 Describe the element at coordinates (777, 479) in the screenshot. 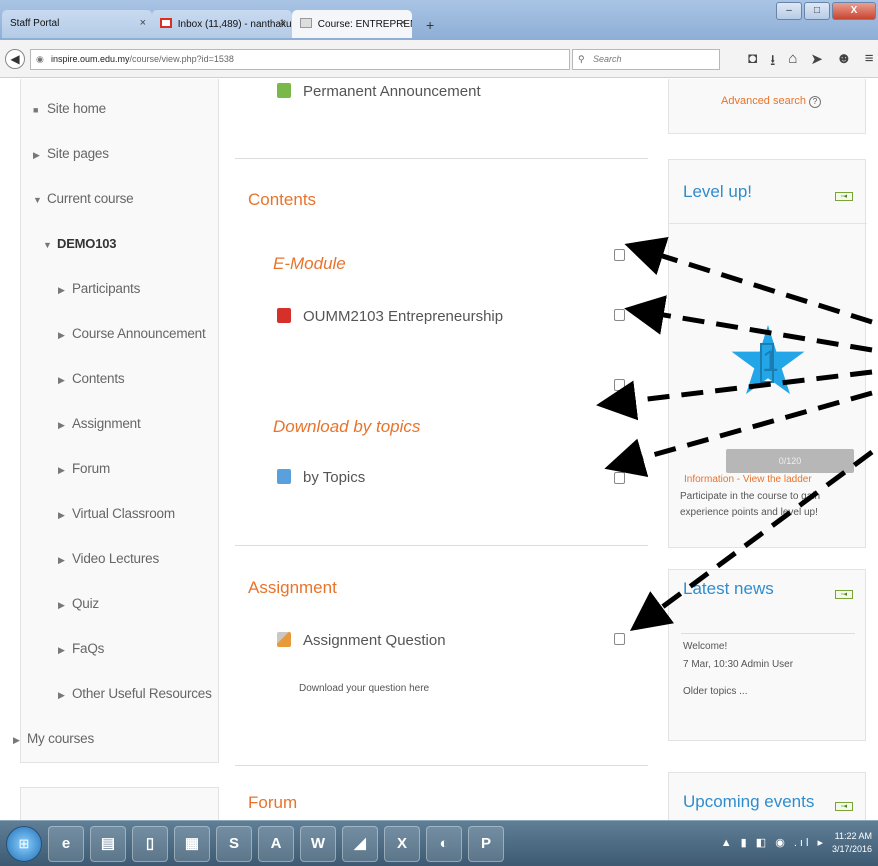

I see `view-ladder-link: View the ladder` at that location.